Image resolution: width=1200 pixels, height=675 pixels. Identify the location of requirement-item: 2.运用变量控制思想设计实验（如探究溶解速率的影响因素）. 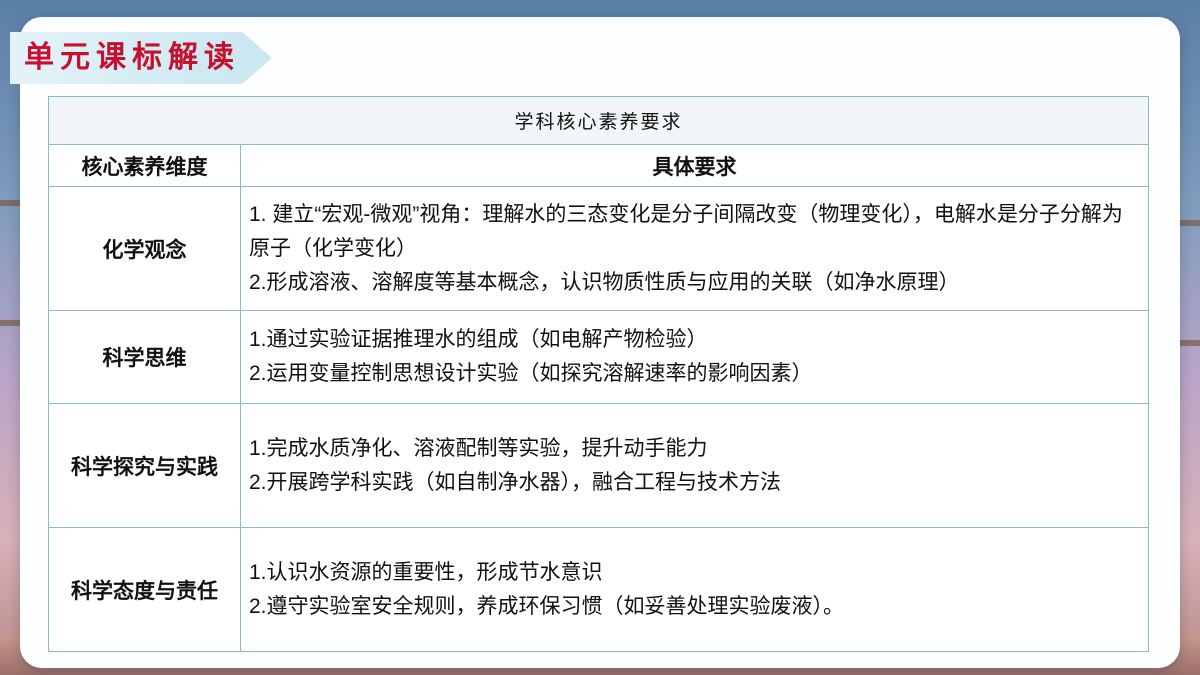
(531, 373).